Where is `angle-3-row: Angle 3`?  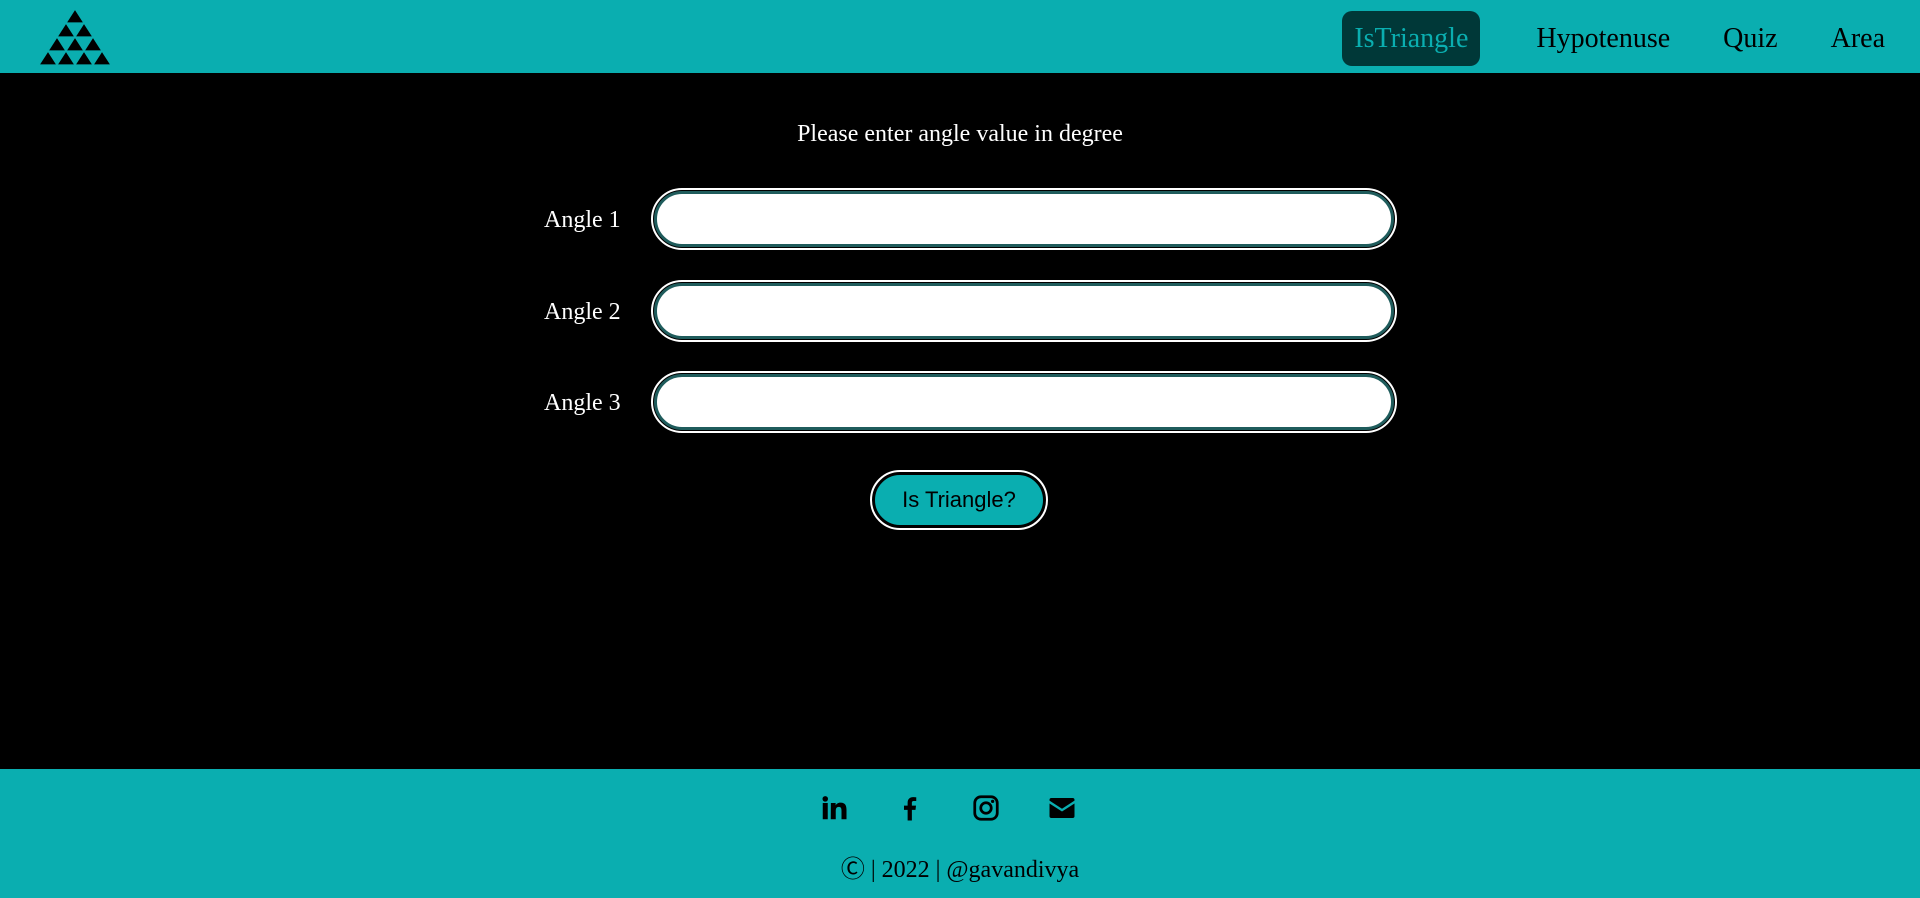 angle-3-row: Angle 3 is located at coordinates (970, 402).